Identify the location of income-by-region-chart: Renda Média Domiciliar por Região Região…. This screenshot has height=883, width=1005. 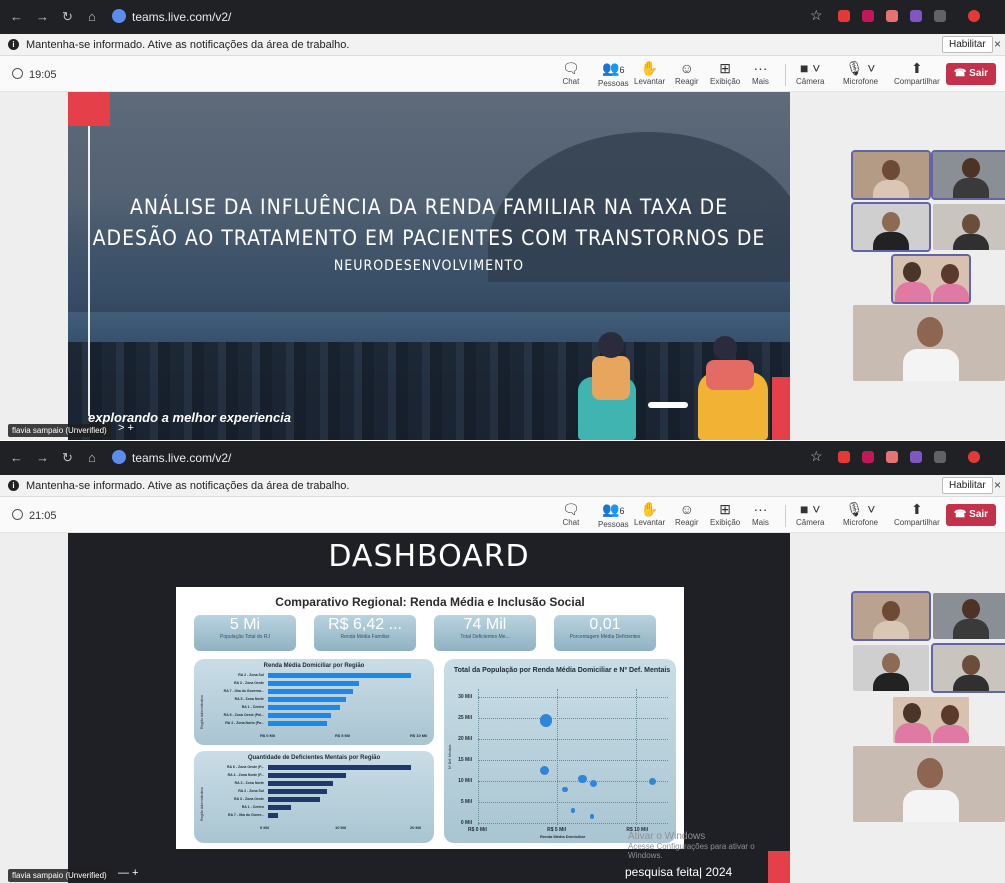
(314, 702).